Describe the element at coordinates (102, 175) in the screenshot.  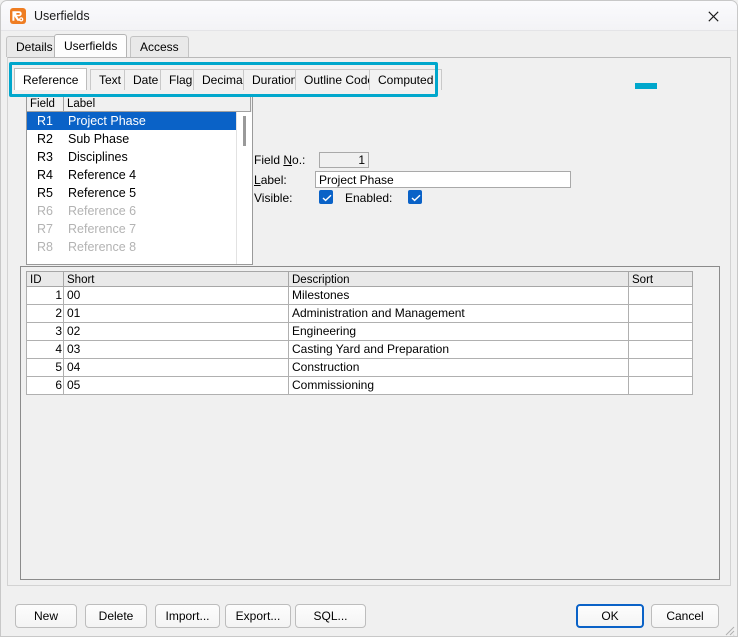
I see `field-label: Reference 4` at that location.